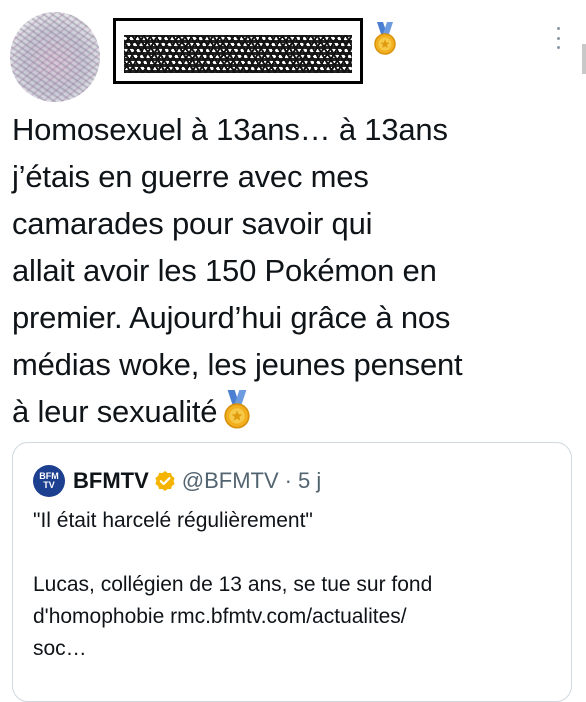 The height and width of the screenshot is (702, 586). I want to click on more-options-button, so click(558, 38).